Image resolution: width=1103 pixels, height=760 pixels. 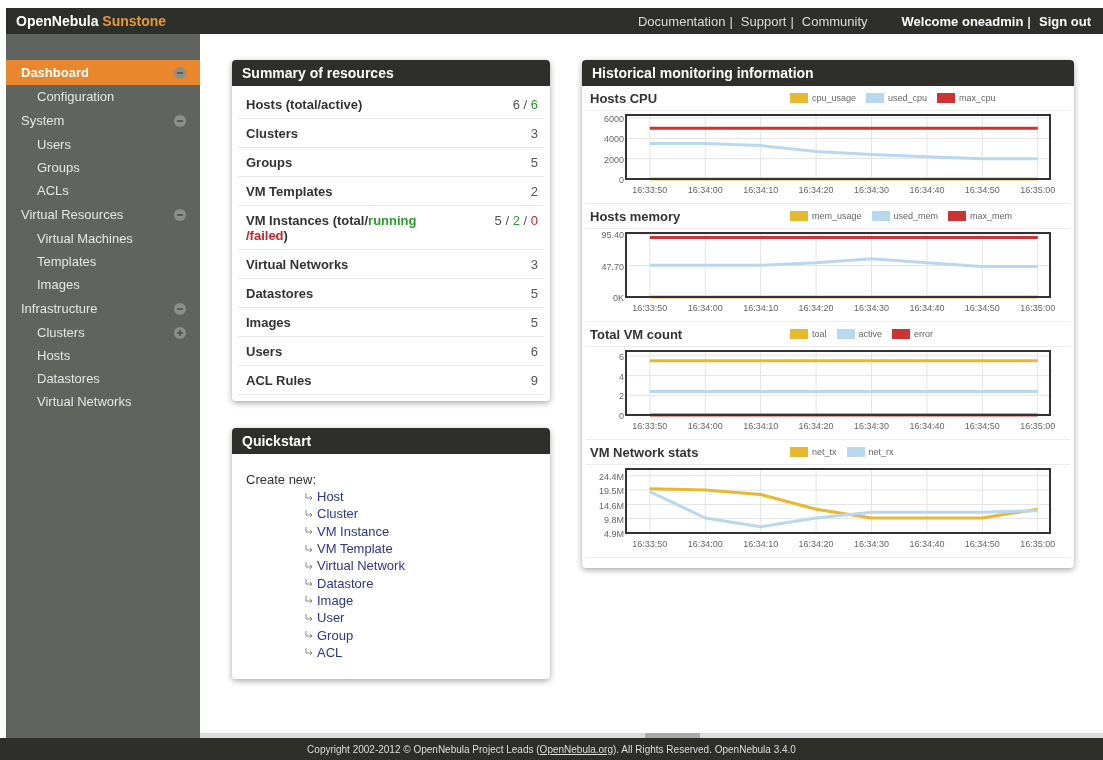 What do you see at coordinates (908, 98) in the screenshot?
I see `legend-label: used_cpu` at bounding box center [908, 98].